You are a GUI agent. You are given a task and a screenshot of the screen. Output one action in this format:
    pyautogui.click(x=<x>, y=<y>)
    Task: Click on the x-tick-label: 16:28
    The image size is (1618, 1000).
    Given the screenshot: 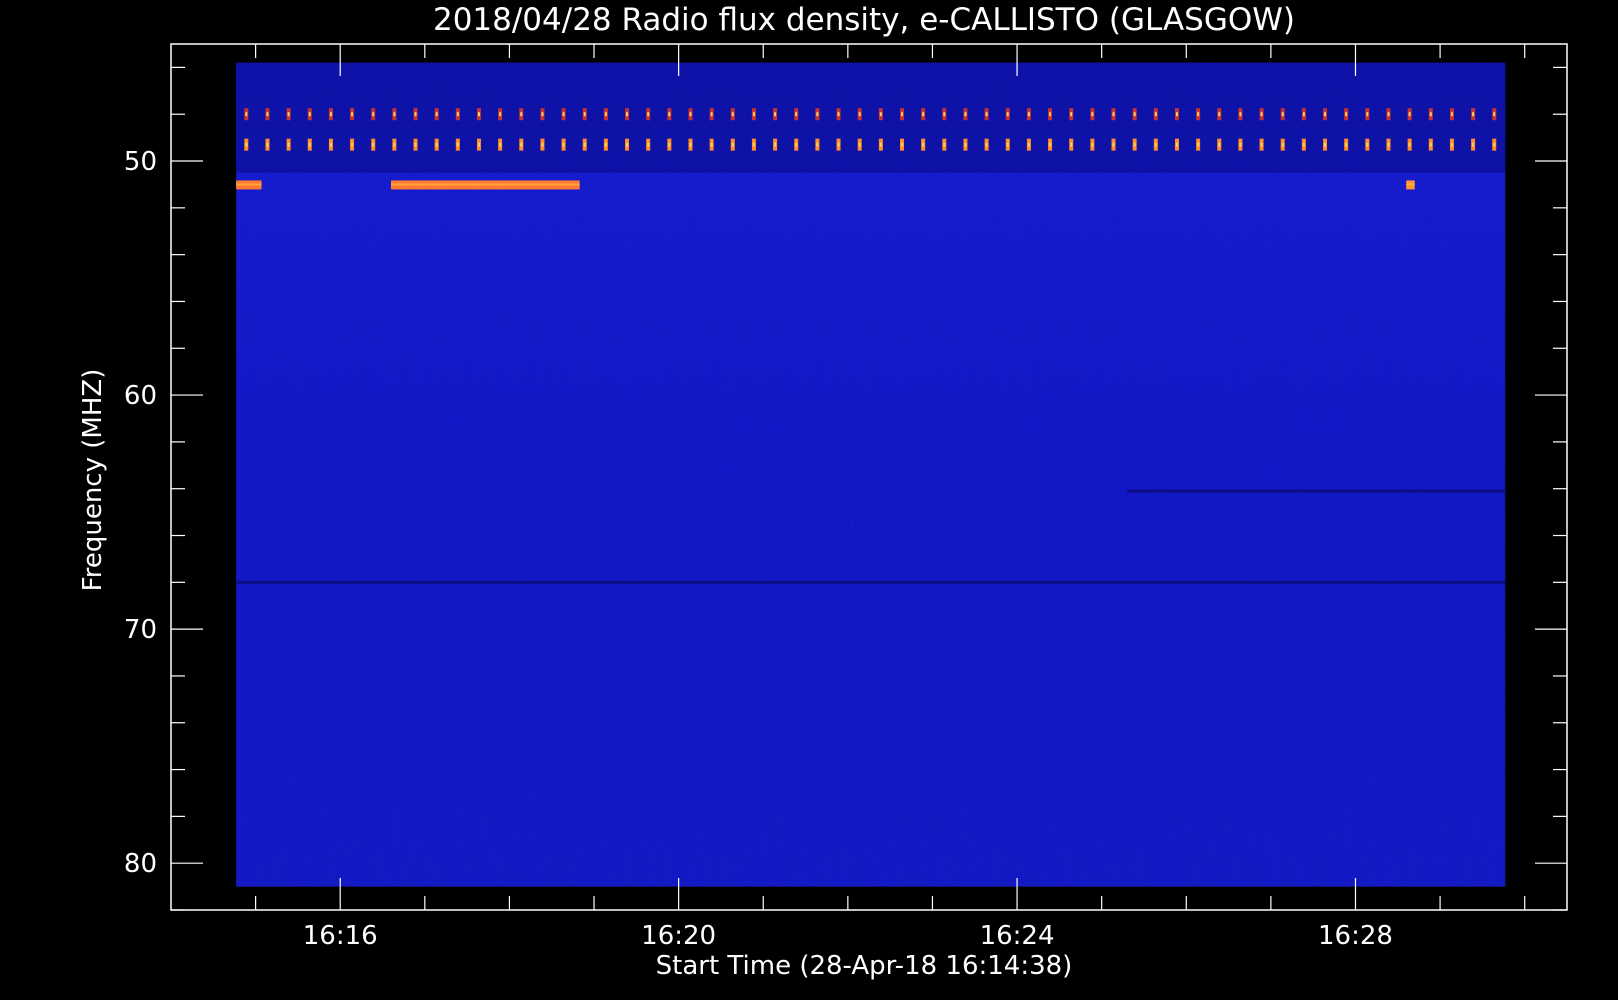 What is the action you would take?
    pyautogui.click(x=1355, y=936)
    